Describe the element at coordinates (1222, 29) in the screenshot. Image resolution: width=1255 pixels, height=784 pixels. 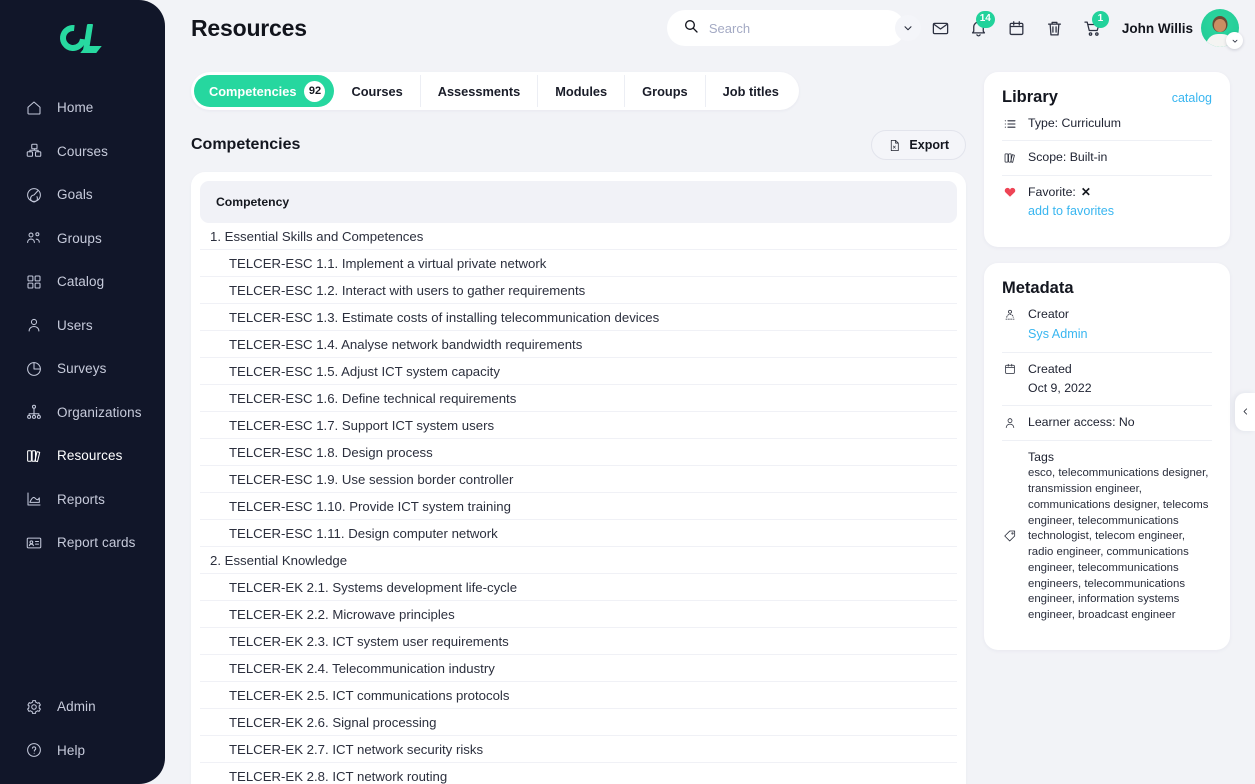
I see `avatar` at that location.